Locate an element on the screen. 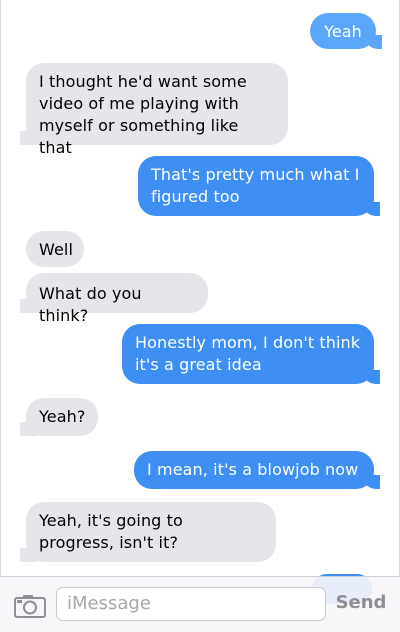 This screenshot has height=632, width=400. camera-icon-graphic is located at coordinates (30, 606).